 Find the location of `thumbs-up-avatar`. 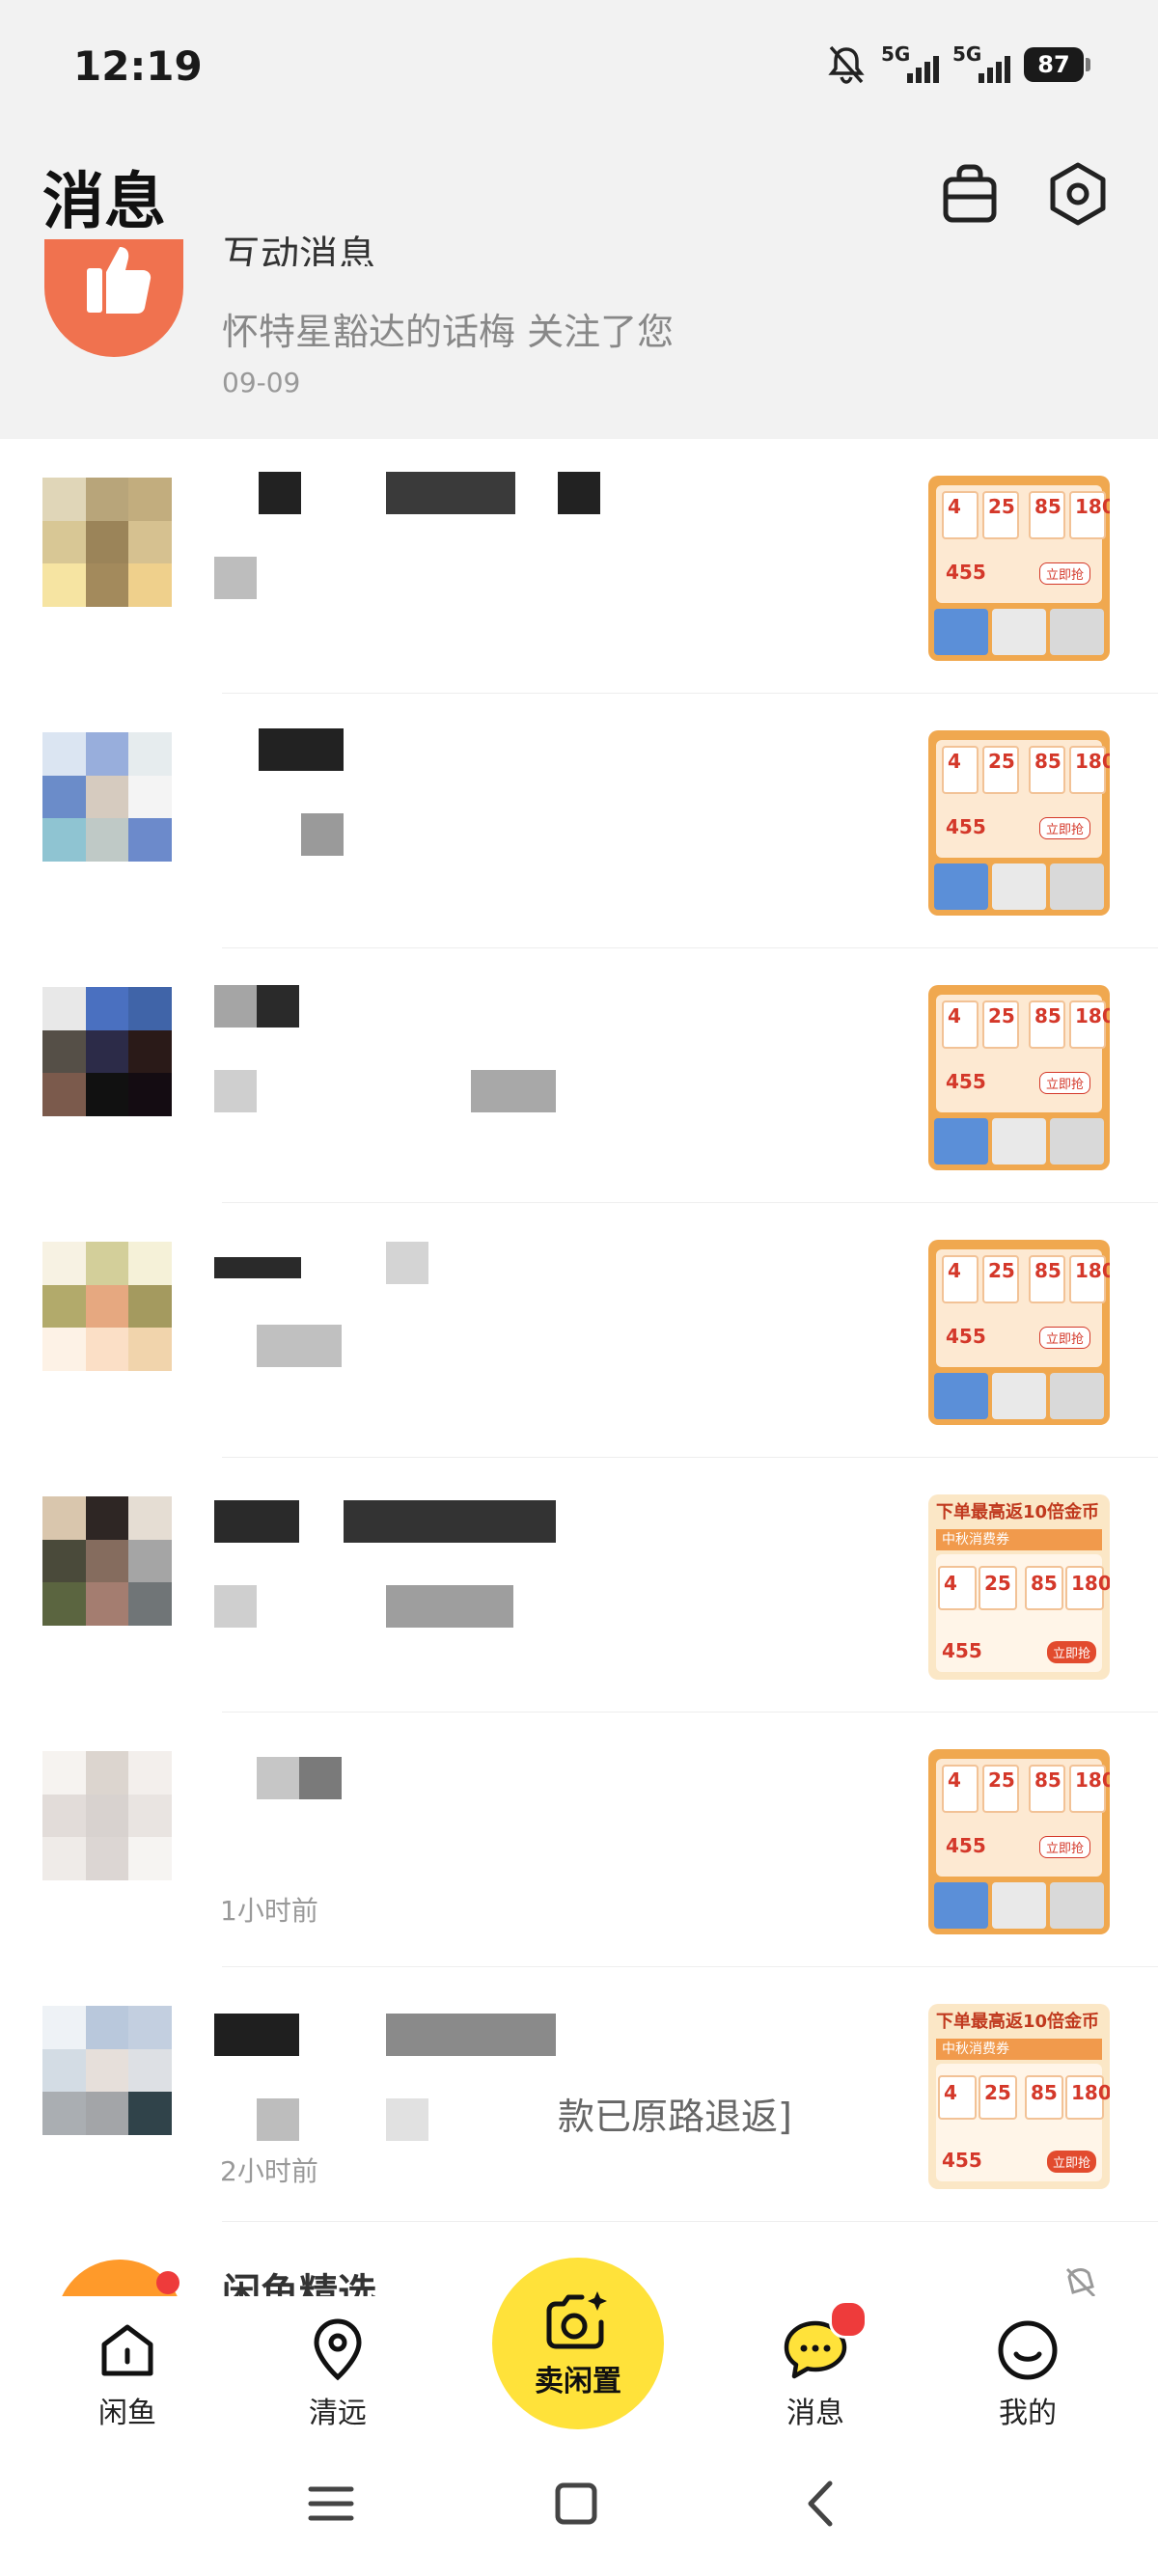

thumbs-up-avatar is located at coordinates (113, 298).